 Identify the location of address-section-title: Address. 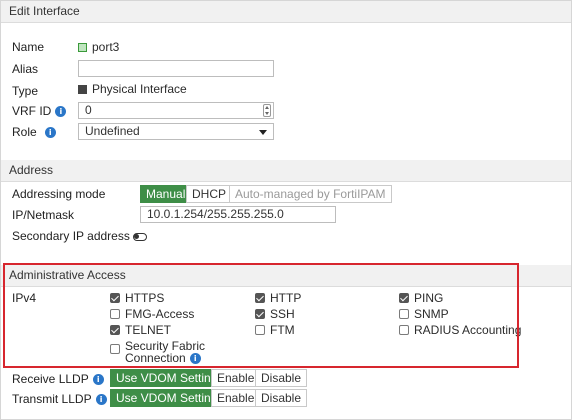
(31, 170).